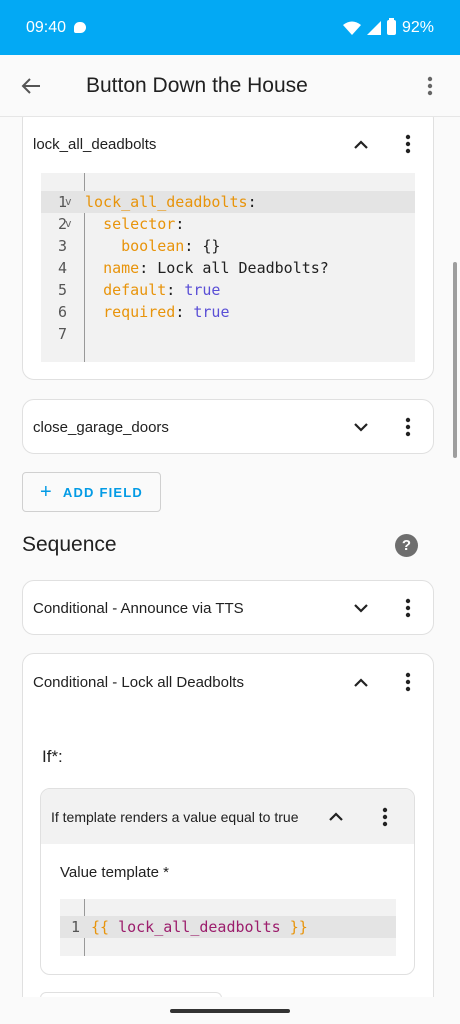  I want to click on status-time: 09:40, so click(46, 27).